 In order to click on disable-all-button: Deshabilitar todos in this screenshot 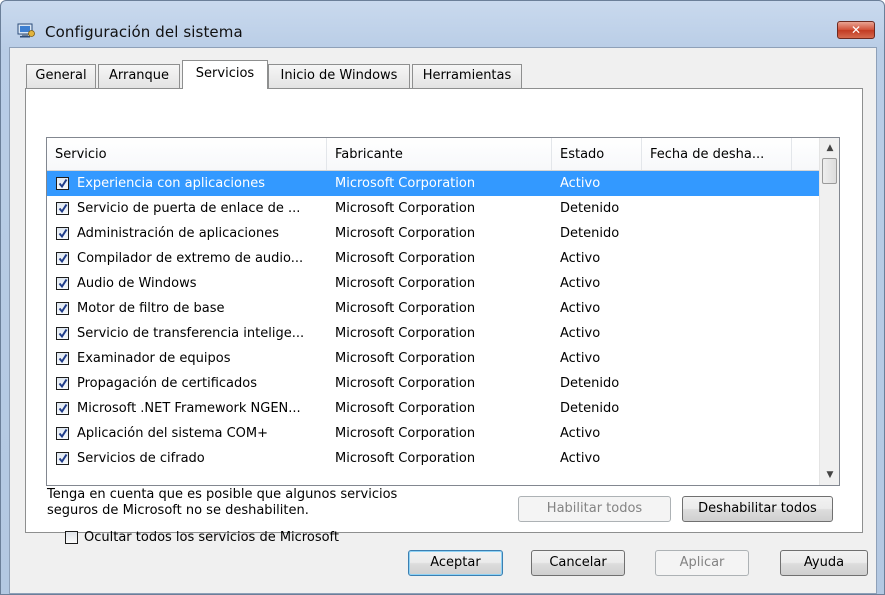, I will do `click(757, 509)`.